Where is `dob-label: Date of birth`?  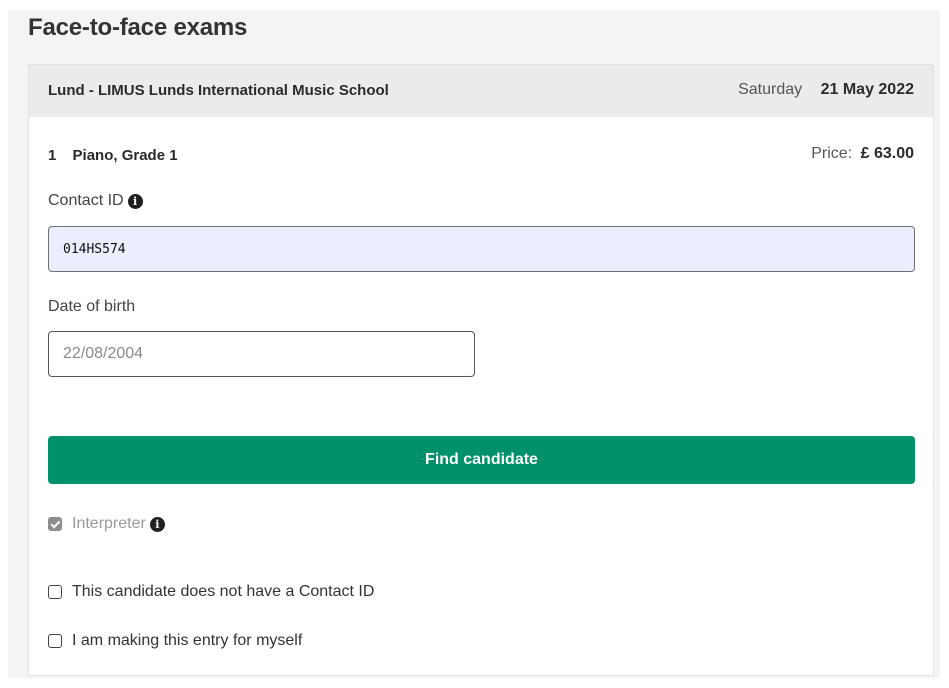
dob-label: Date of birth is located at coordinates (91, 307).